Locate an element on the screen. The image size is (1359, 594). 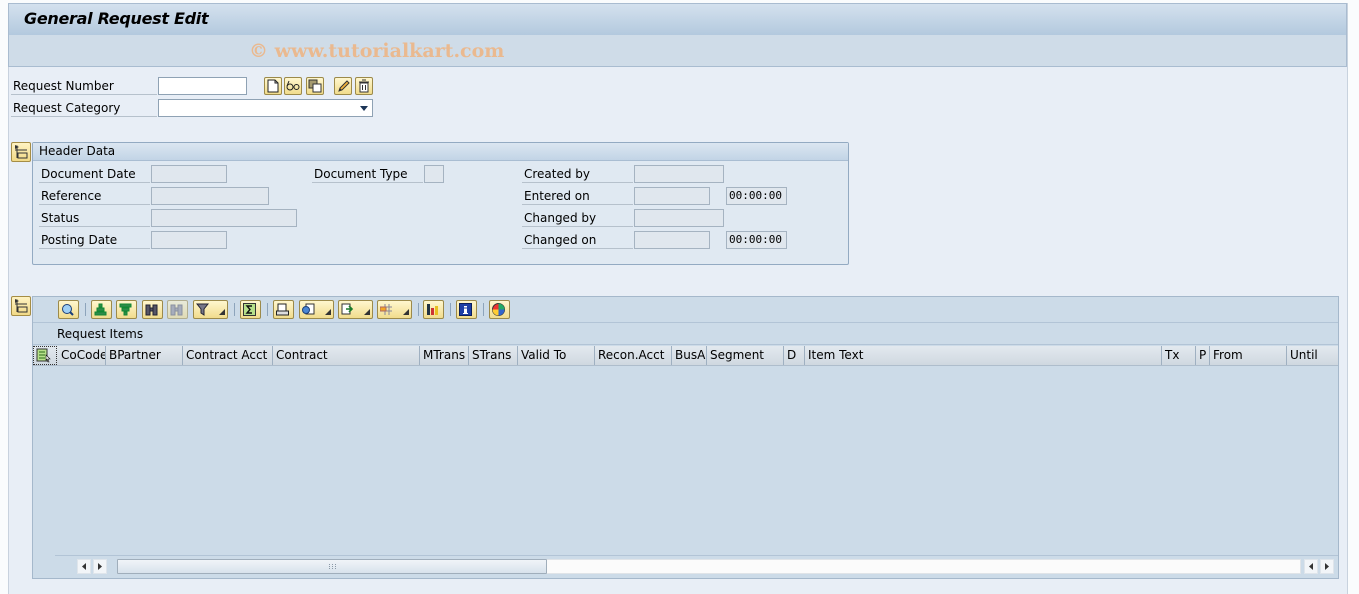
details-button is located at coordinates (68, 309).